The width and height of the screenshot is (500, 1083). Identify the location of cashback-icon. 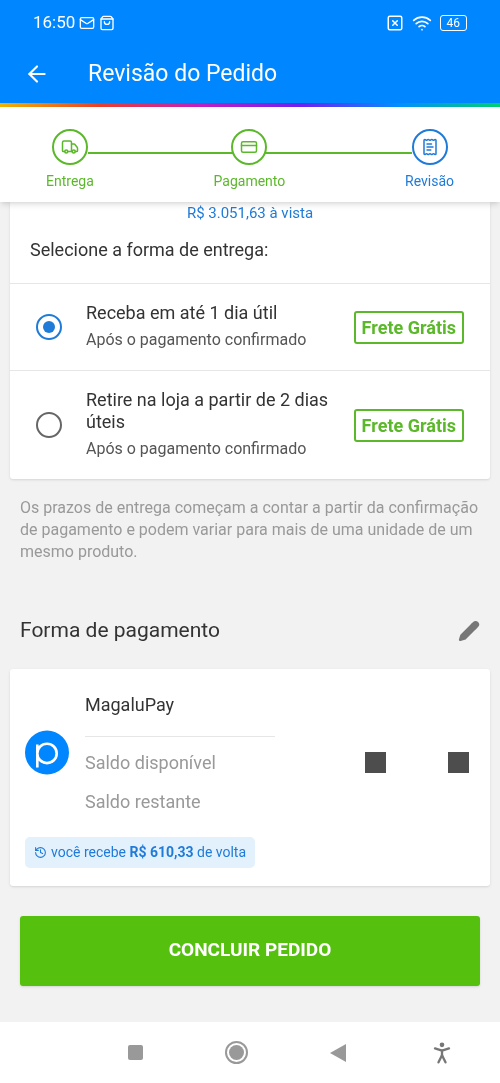
(40, 852).